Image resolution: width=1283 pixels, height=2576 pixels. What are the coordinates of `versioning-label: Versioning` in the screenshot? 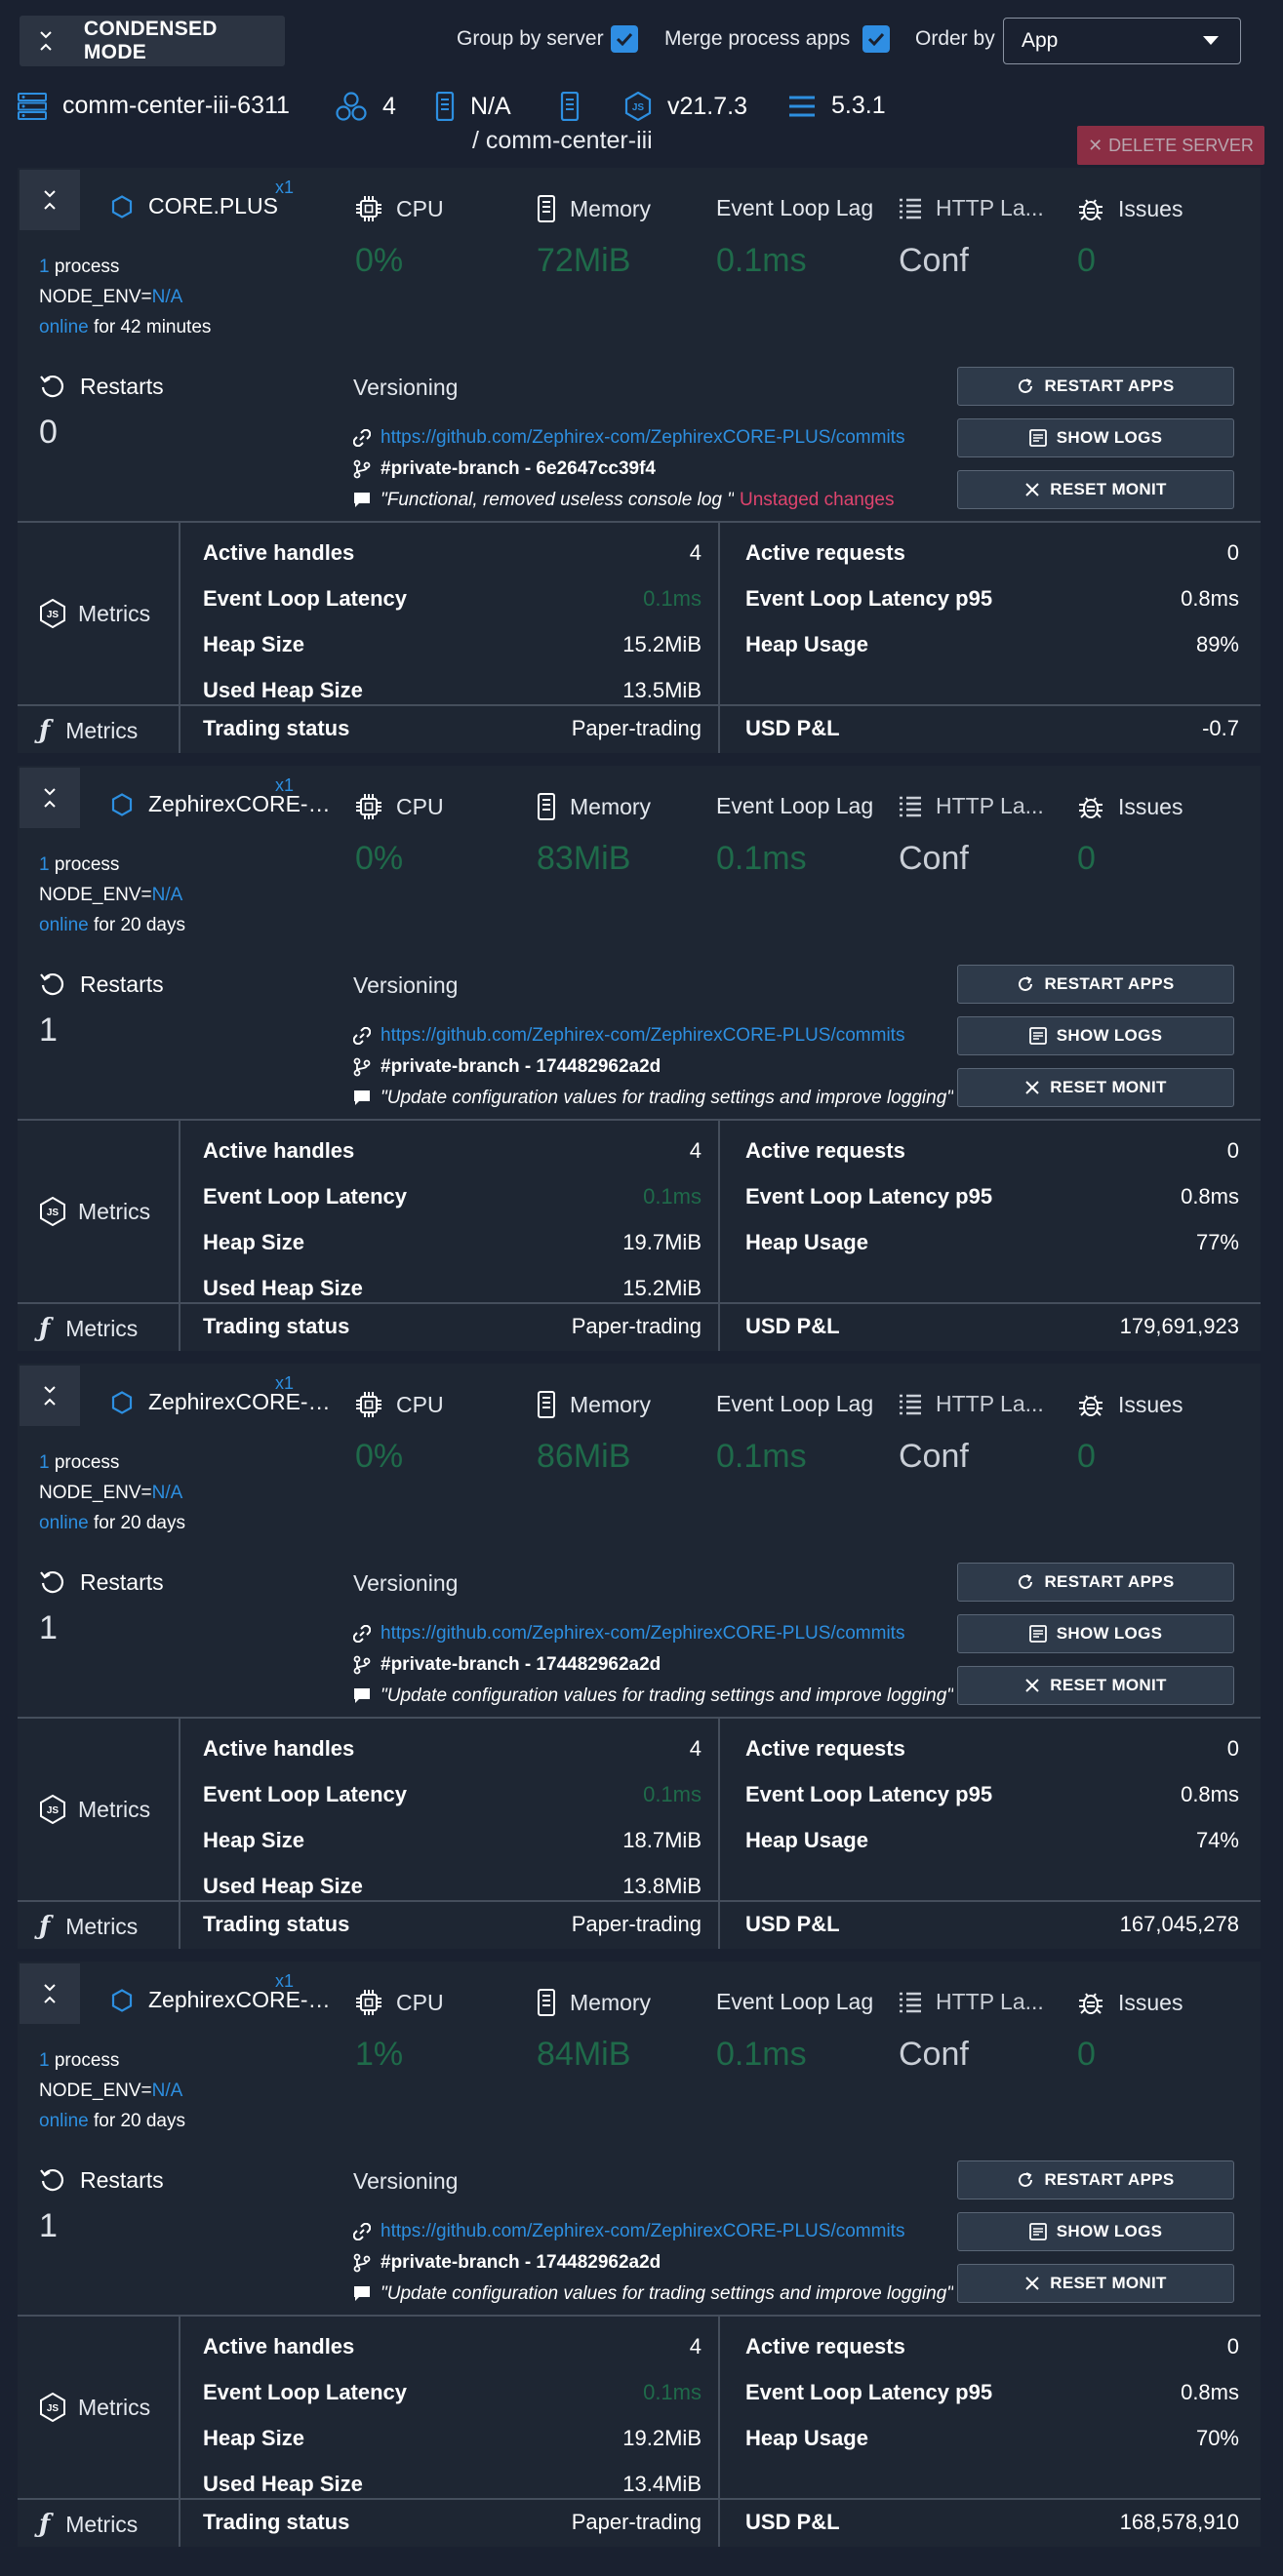 It's located at (406, 2181).